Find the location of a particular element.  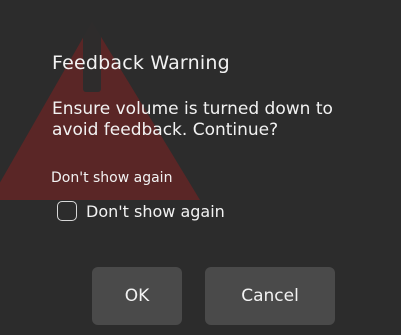

dont-show-again-checkbox is located at coordinates (67, 211).